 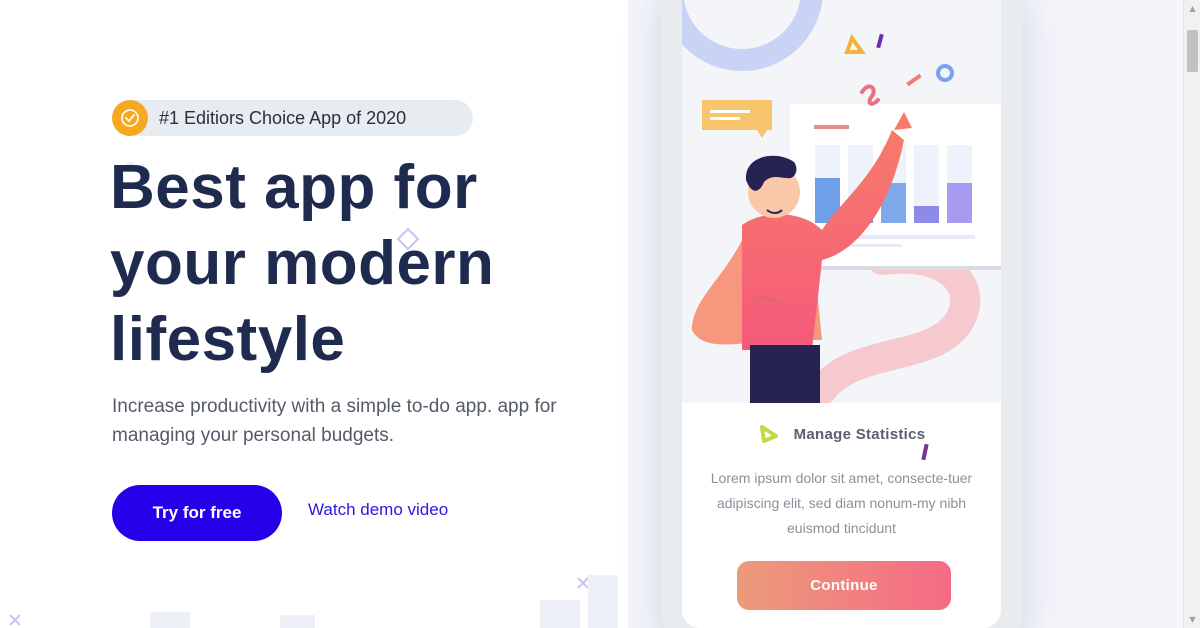 I want to click on hero-title: Best app for your modern lifestyle, so click(x=350, y=264).